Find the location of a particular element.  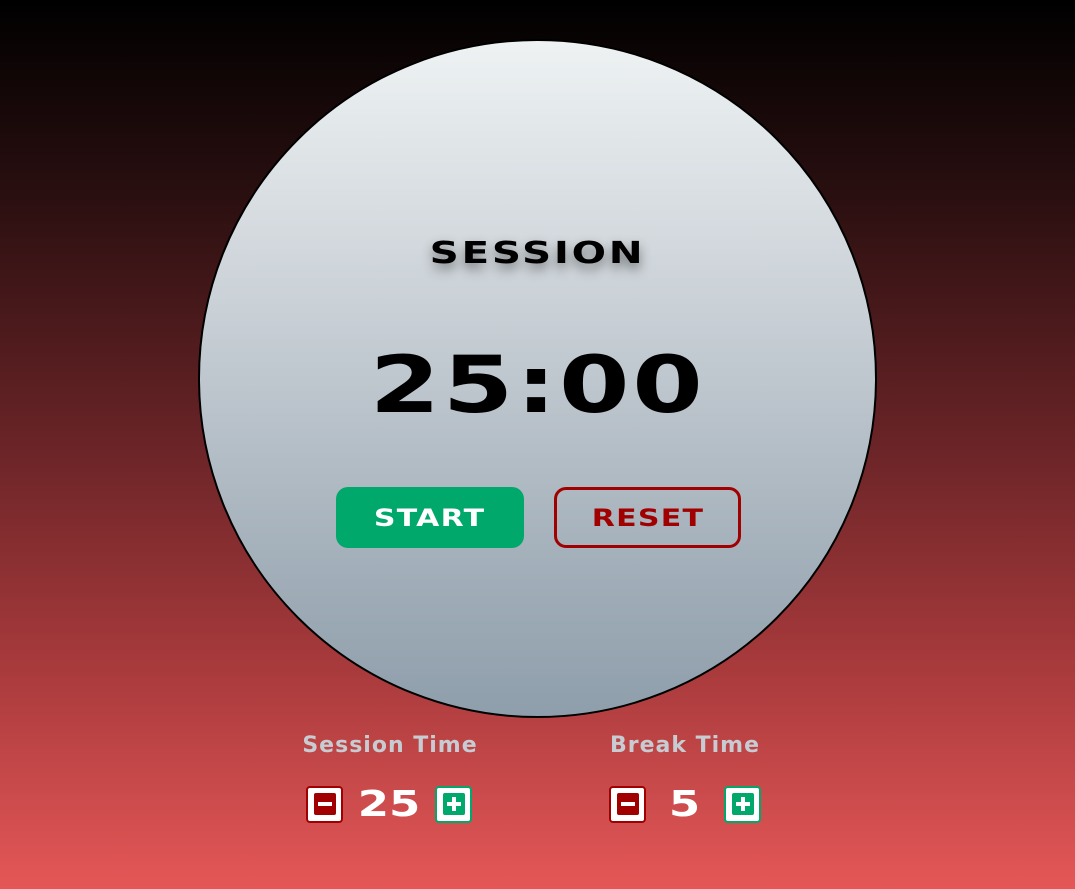

break-time-control: Break Time is located at coordinates (685, 745).